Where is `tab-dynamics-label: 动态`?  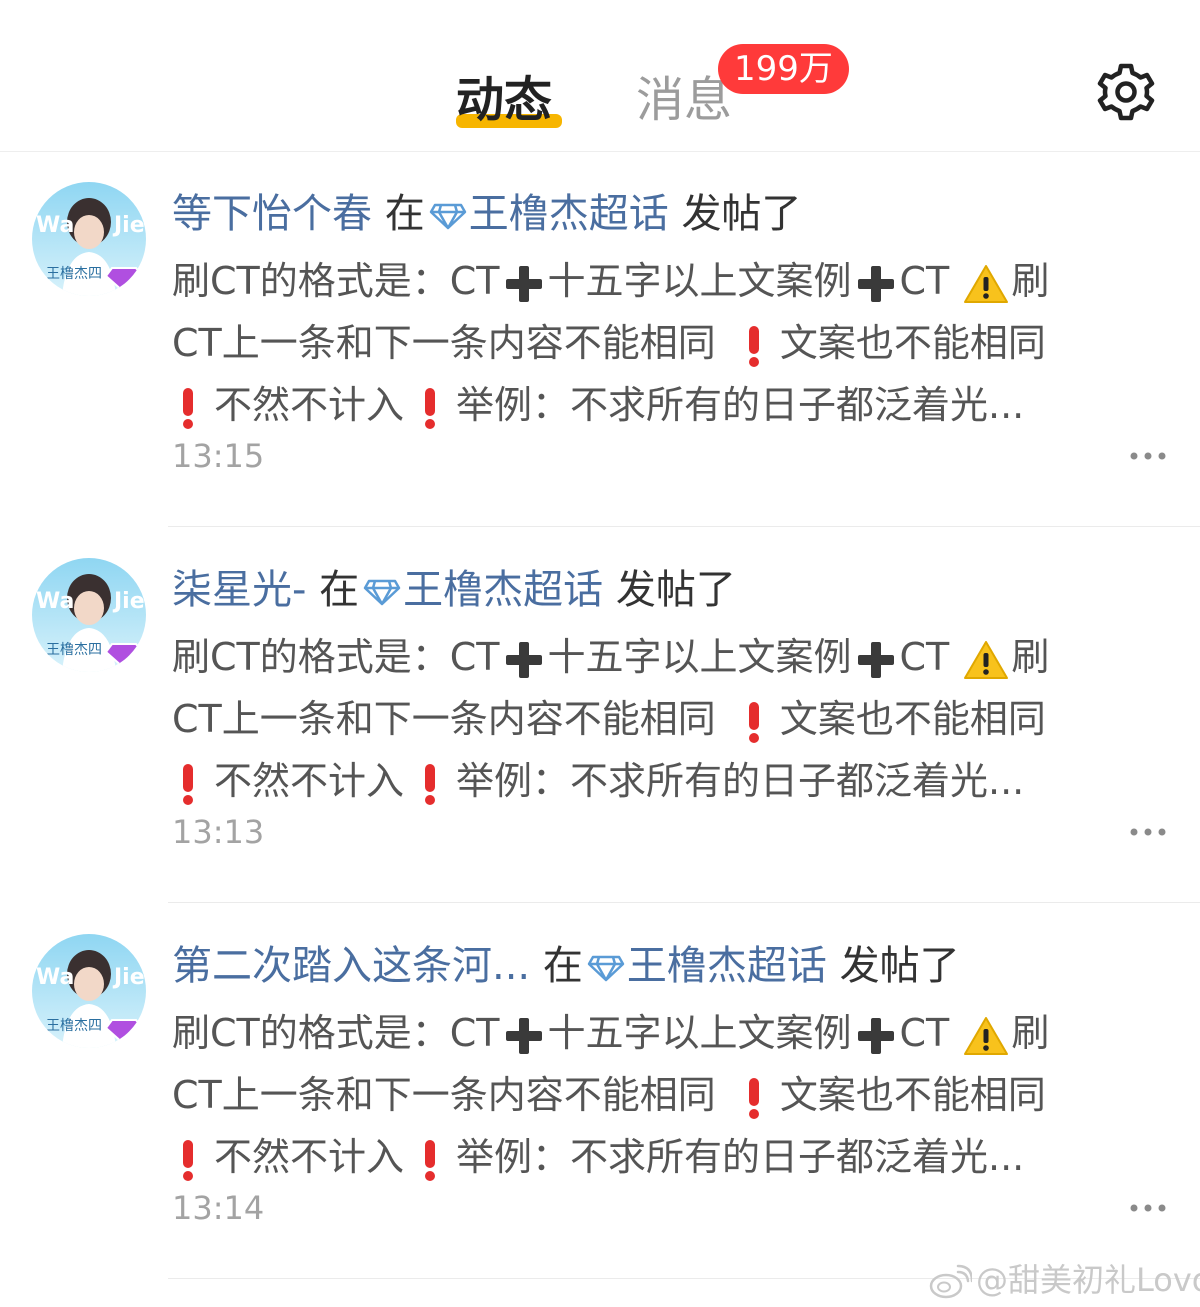 tab-dynamics-label: 动态 is located at coordinates (504, 100).